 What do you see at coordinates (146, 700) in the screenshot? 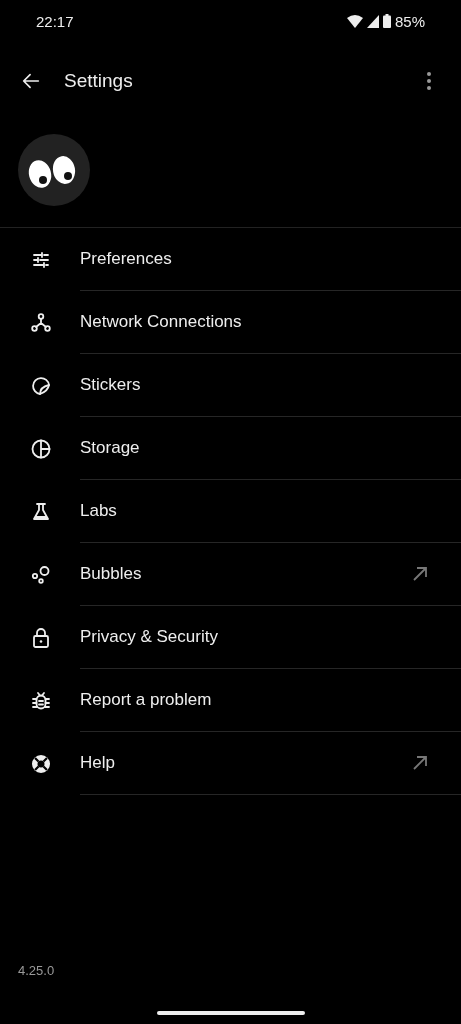
I see `settings-item-label: Report a problem` at bounding box center [146, 700].